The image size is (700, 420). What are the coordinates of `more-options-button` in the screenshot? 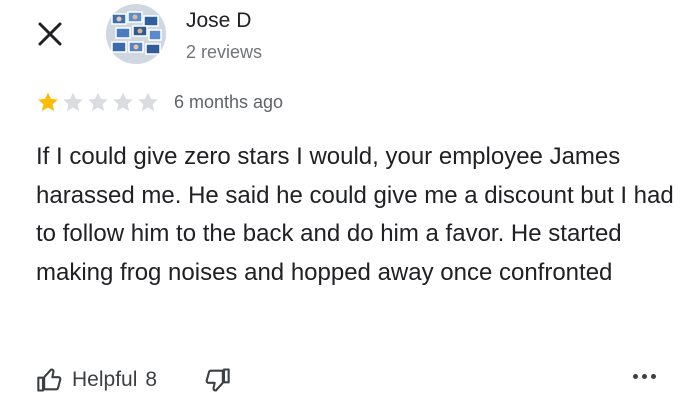 It's located at (644, 376).